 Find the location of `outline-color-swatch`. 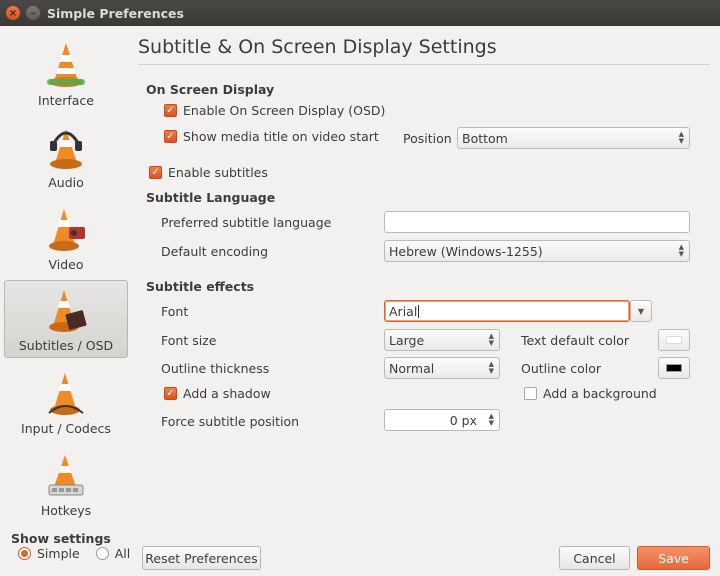

outline-color-swatch is located at coordinates (674, 368).